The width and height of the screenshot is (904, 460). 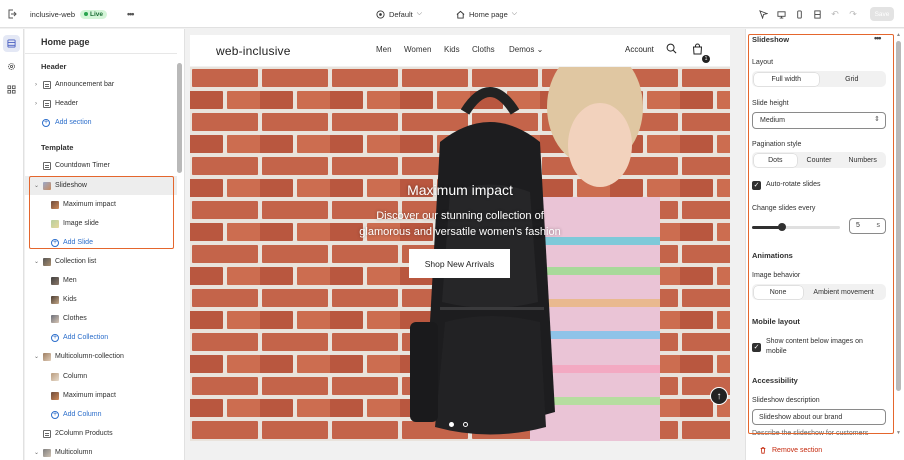 What do you see at coordinates (101, 122) in the screenshot?
I see `add-section-button: + Add section` at bounding box center [101, 122].